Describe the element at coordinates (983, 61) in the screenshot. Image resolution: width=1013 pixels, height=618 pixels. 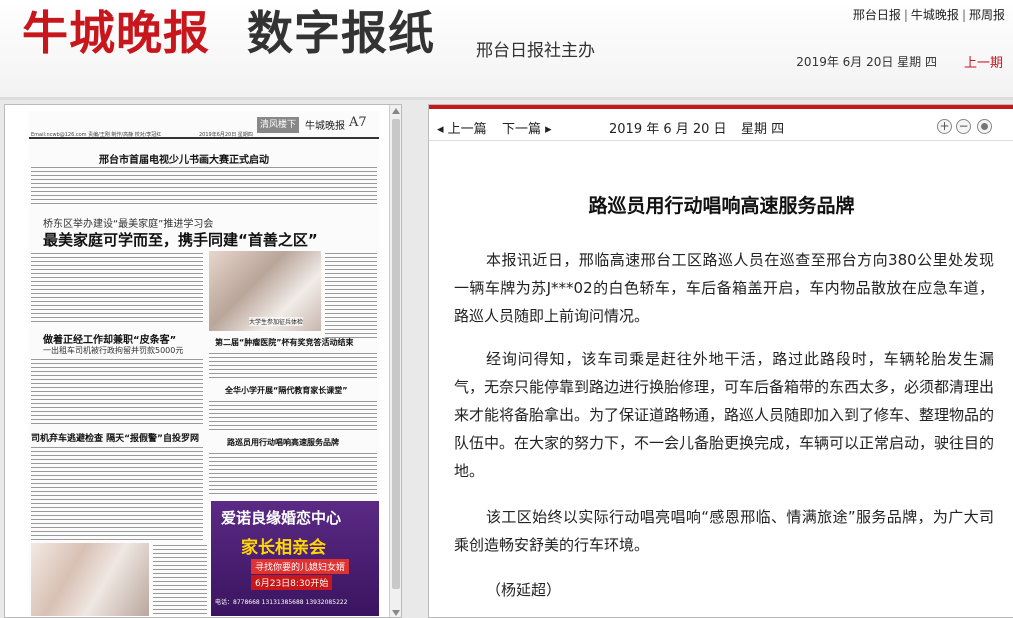
I see `prev-issue-link: 上一期` at that location.